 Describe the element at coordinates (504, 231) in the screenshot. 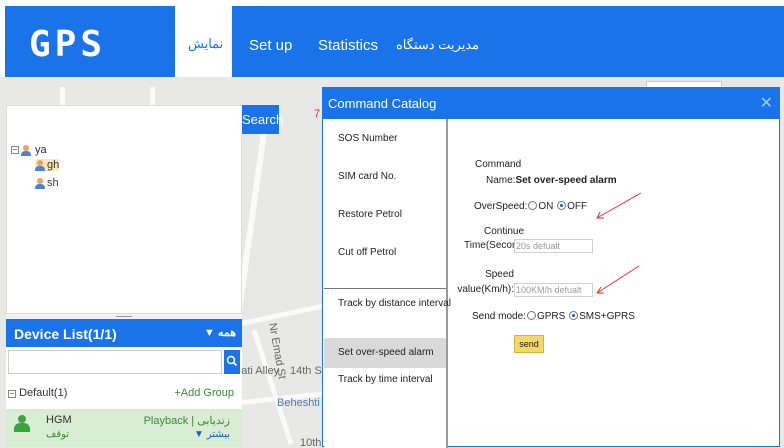

I see `continue-label-1: Continue` at that location.